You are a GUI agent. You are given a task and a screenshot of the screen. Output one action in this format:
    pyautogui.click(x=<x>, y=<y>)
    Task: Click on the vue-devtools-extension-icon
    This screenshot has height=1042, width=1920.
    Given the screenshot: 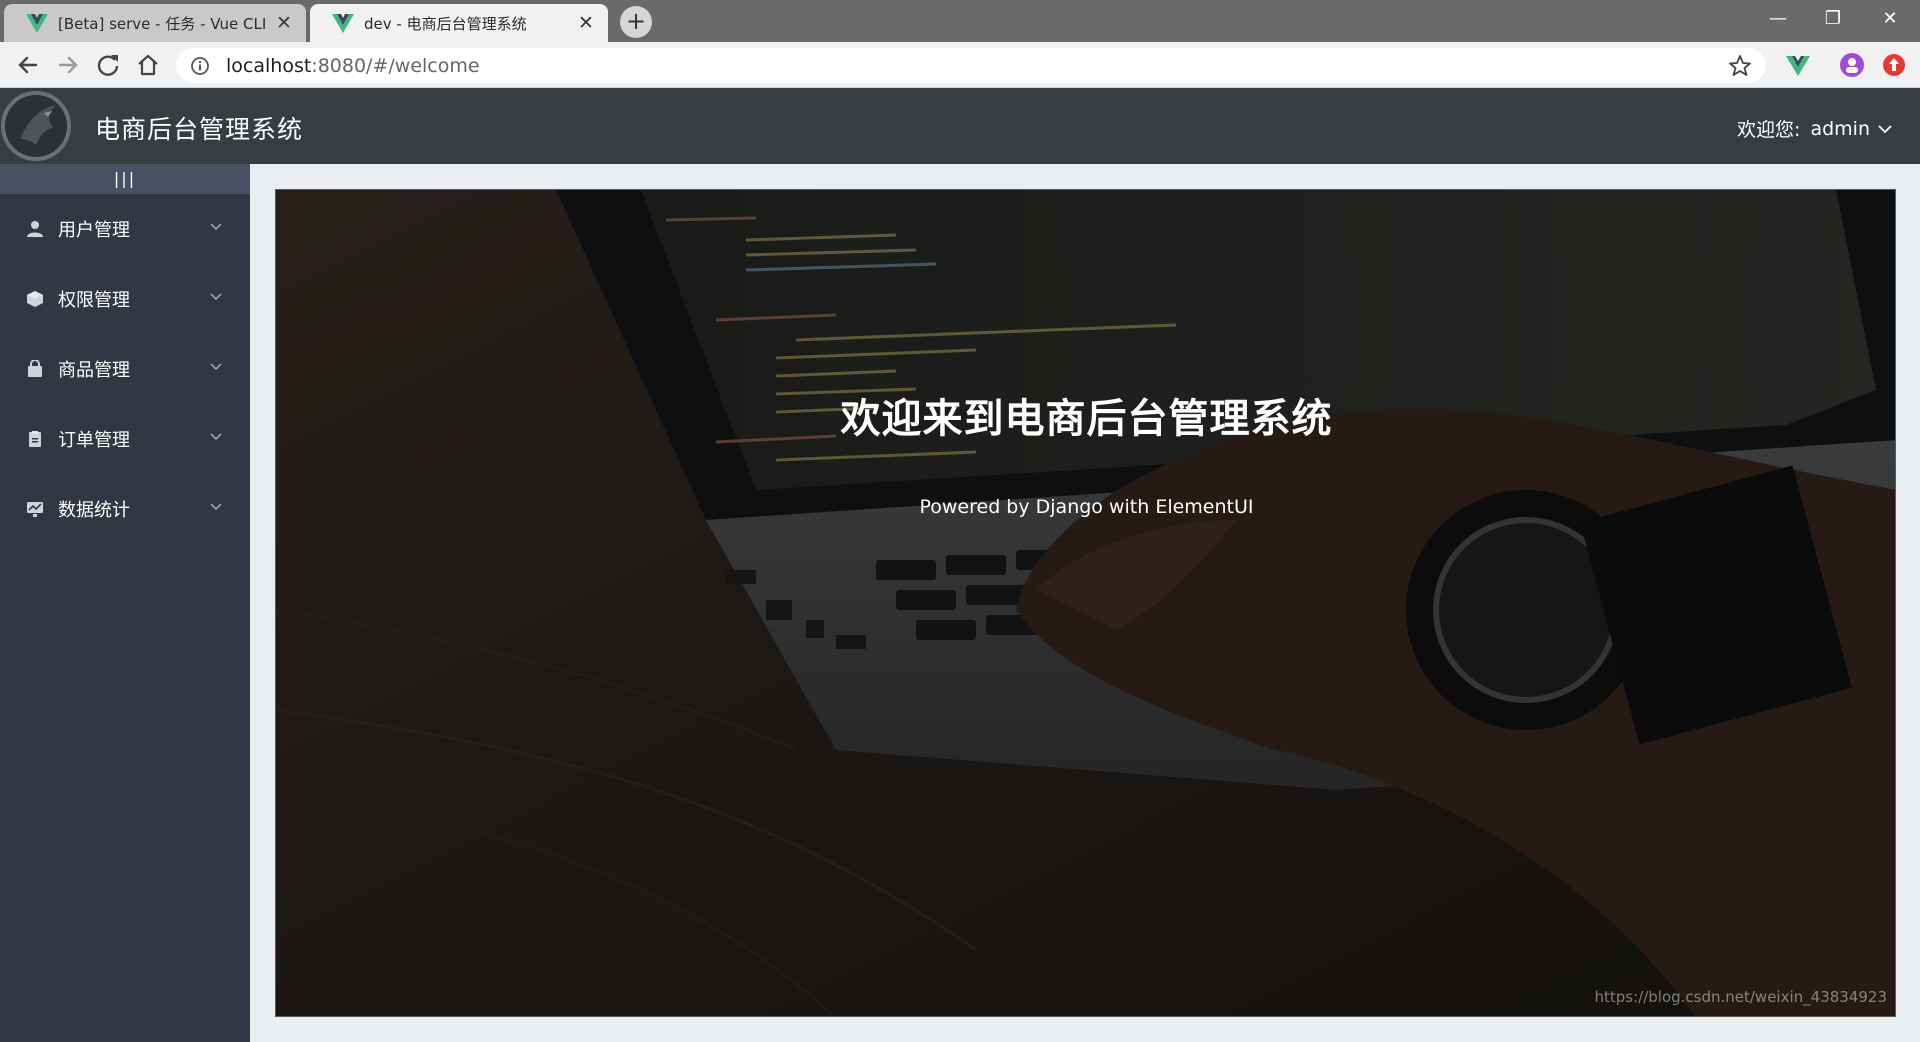 What is the action you would take?
    pyautogui.click(x=1798, y=65)
    